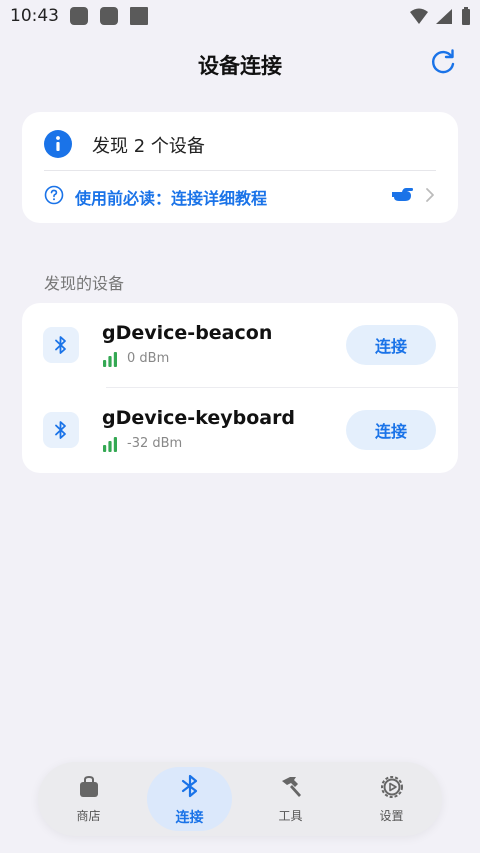 This screenshot has height=853, width=480. What do you see at coordinates (240, 345) in the screenshot?
I see `device-row-beacon: gDevice-beacon 0 dBm 连接` at bounding box center [240, 345].